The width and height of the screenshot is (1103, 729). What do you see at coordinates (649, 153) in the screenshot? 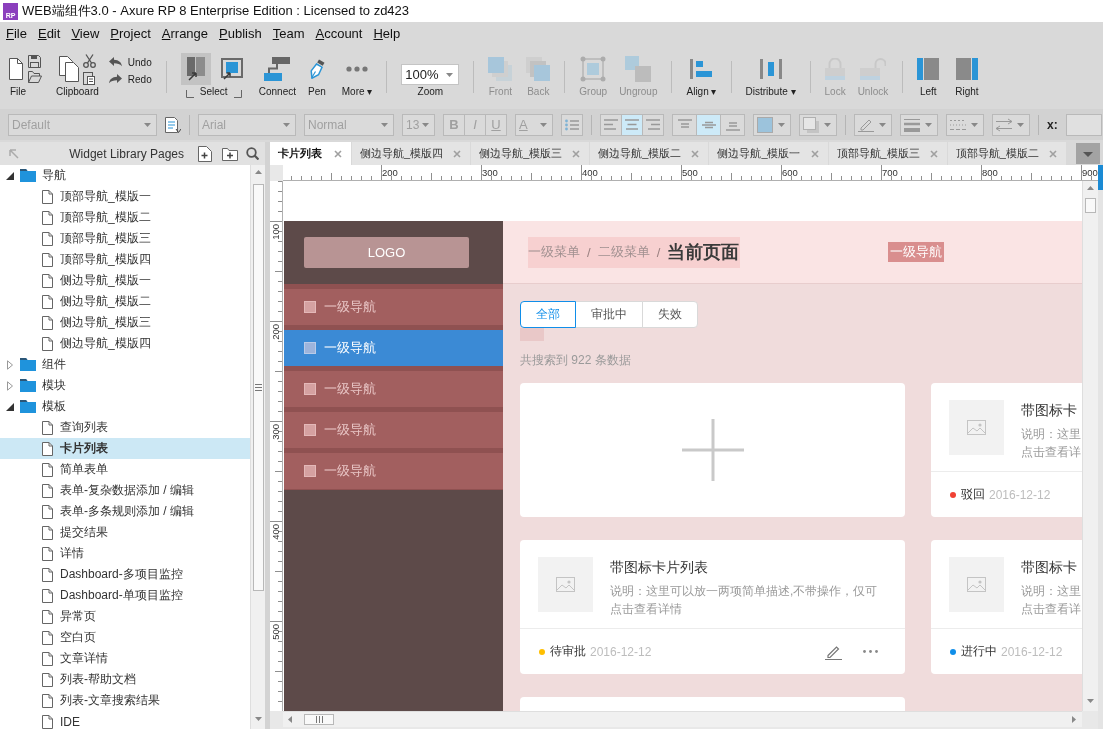
I see `tab: 侧边导航_模版二` at bounding box center [649, 153].